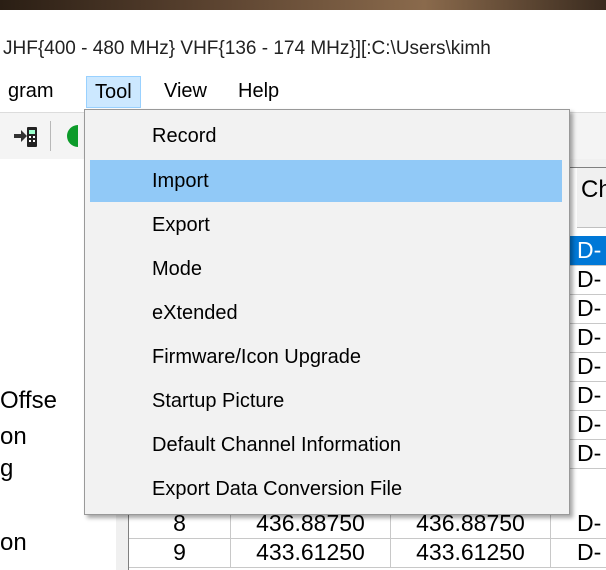 This screenshot has height=570, width=606. I want to click on window-top-edge, so click(303, 5).